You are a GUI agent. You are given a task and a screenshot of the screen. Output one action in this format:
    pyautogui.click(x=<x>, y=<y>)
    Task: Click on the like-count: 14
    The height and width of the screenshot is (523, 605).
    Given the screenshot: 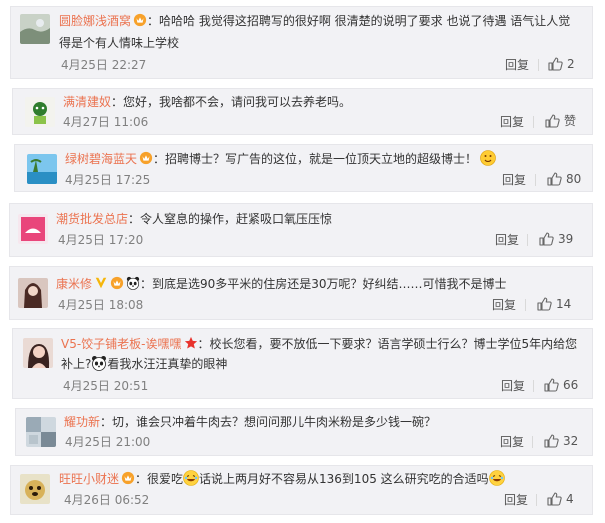 What is the action you would take?
    pyautogui.click(x=564, y=304)
    